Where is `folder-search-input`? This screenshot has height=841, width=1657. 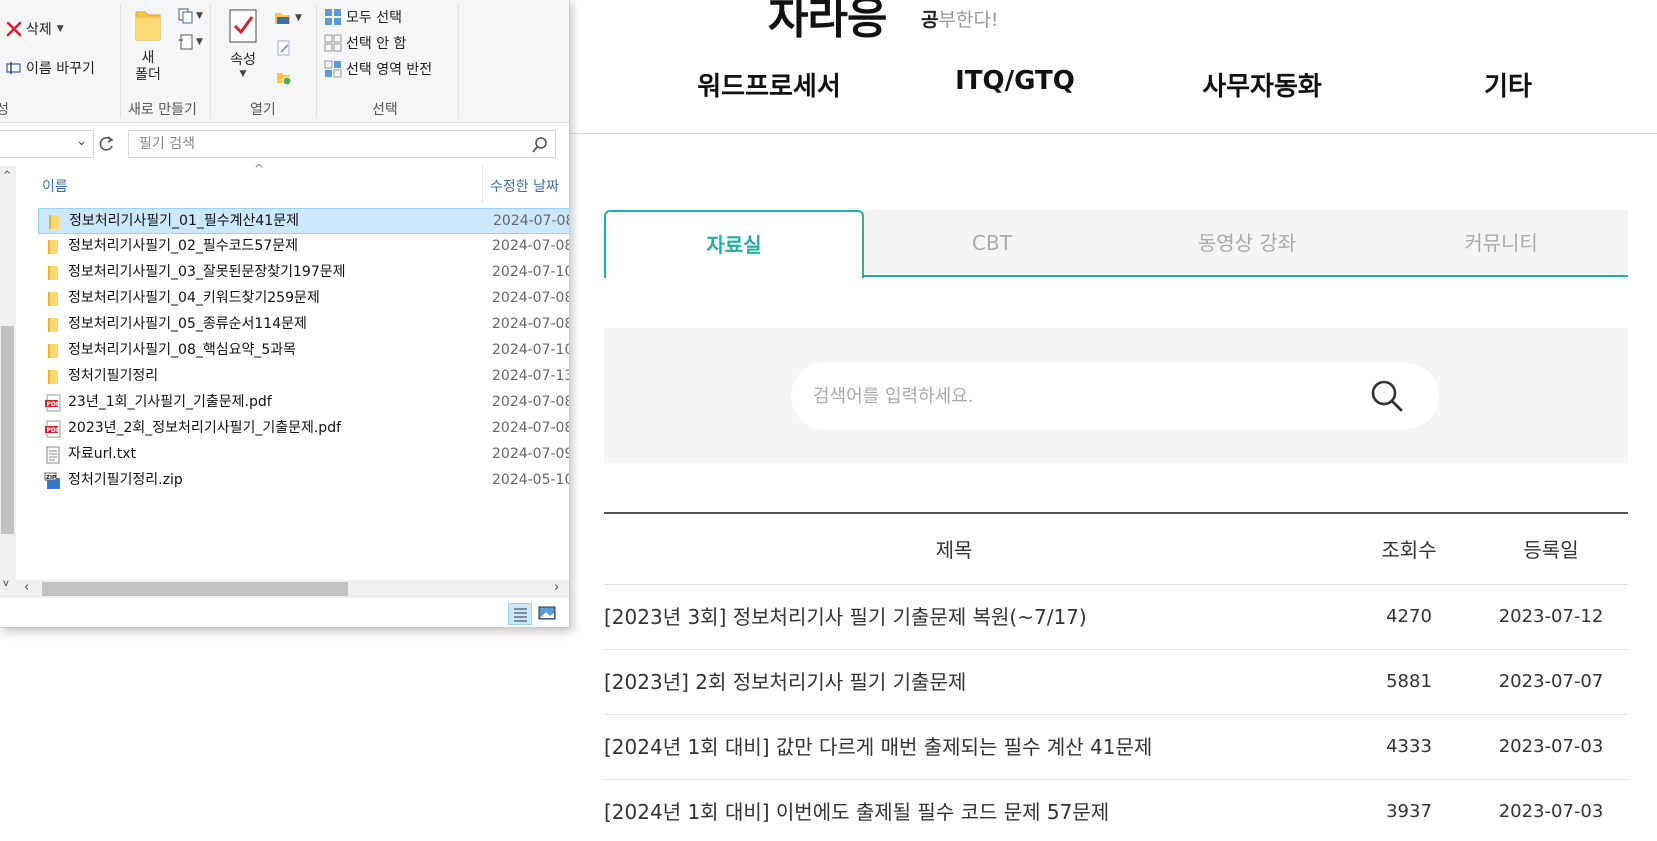 folder-search-input is located at coordinates (329, 144).